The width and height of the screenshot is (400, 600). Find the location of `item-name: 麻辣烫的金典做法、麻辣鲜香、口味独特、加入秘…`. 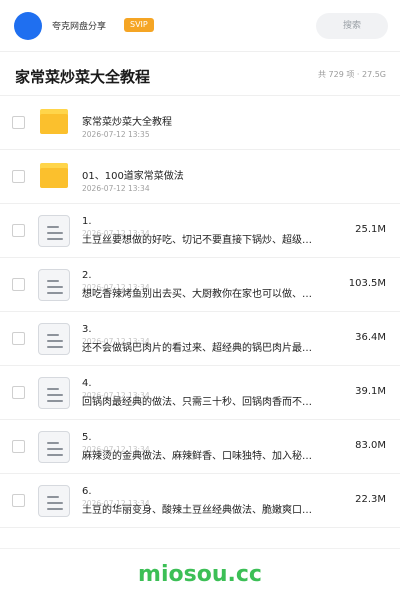

item-name: 麻辣烫的金典做法、麻辣鲜香、口味独特、加入秘… is located at coordinates (197, 456).